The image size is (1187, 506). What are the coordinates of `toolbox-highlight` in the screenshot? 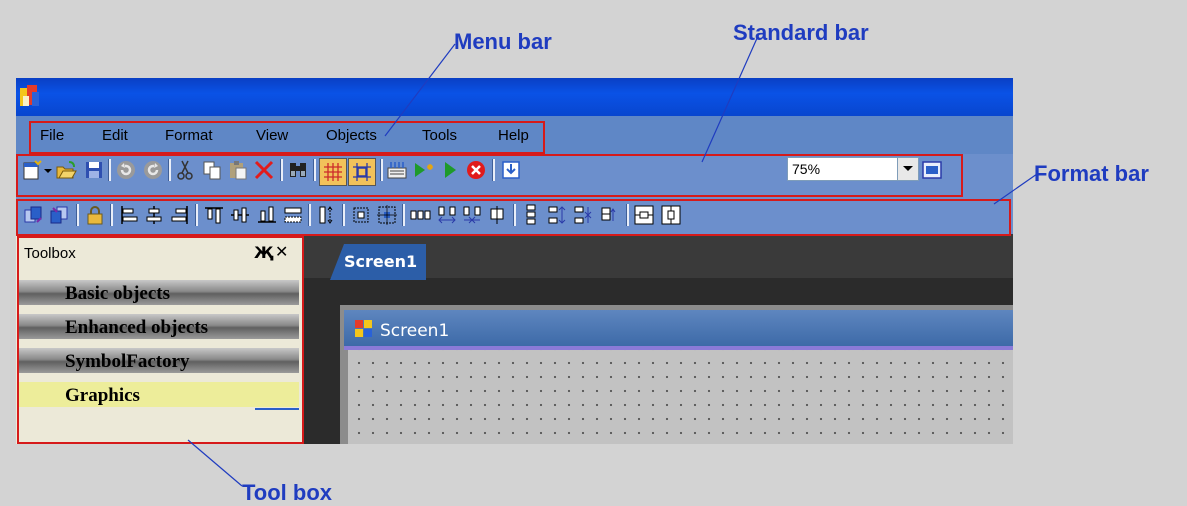 It's located at (160, 340).